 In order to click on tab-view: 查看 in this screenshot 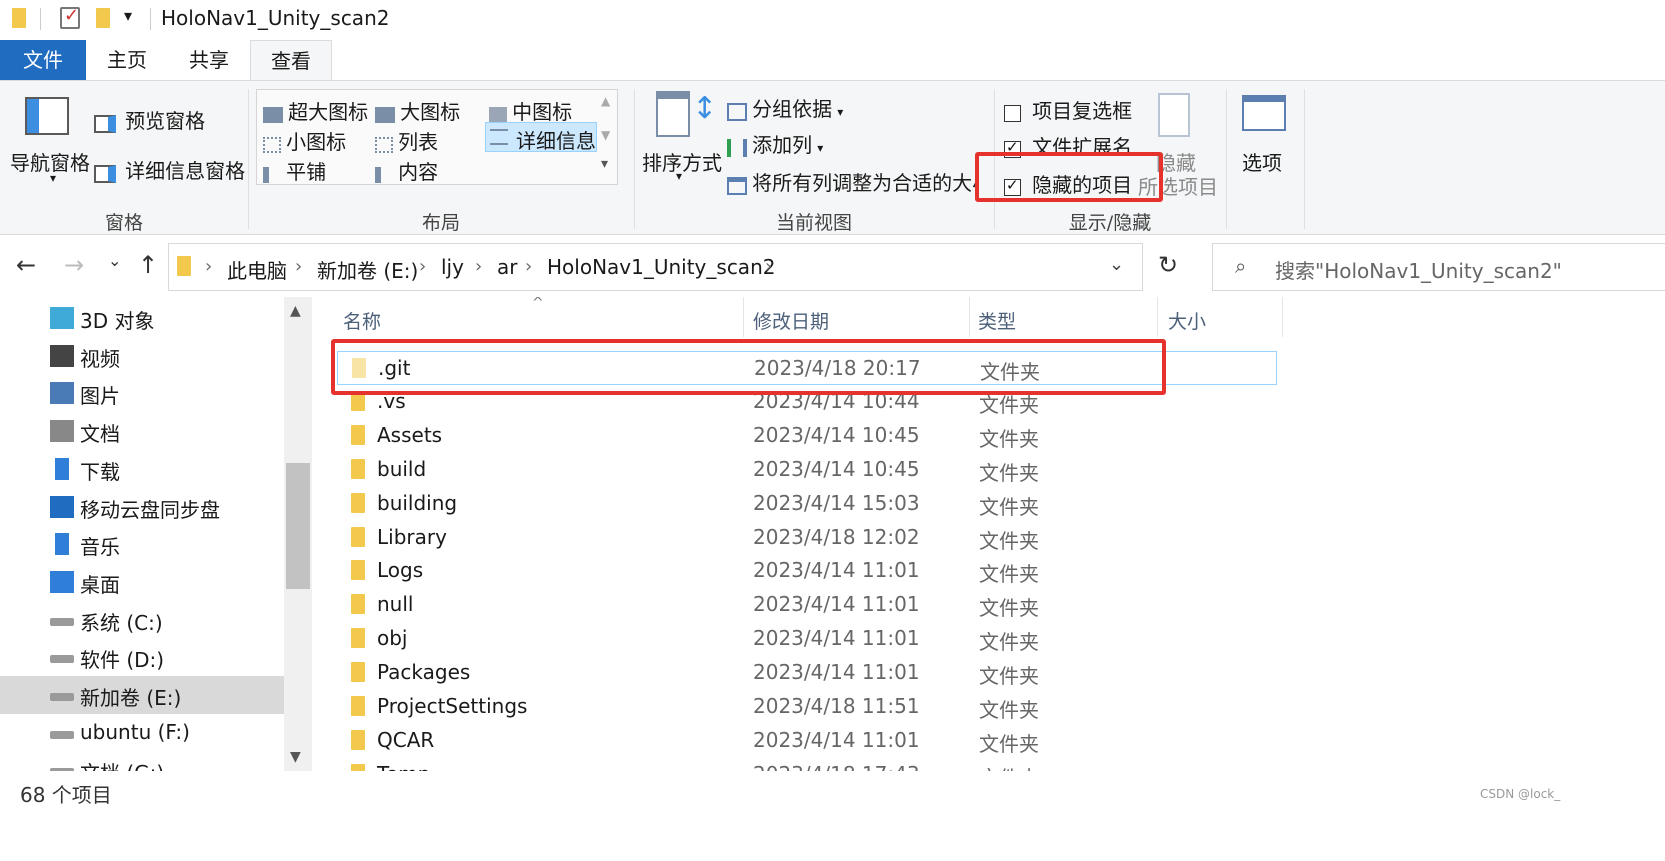, I will do `click(291, 60)`.